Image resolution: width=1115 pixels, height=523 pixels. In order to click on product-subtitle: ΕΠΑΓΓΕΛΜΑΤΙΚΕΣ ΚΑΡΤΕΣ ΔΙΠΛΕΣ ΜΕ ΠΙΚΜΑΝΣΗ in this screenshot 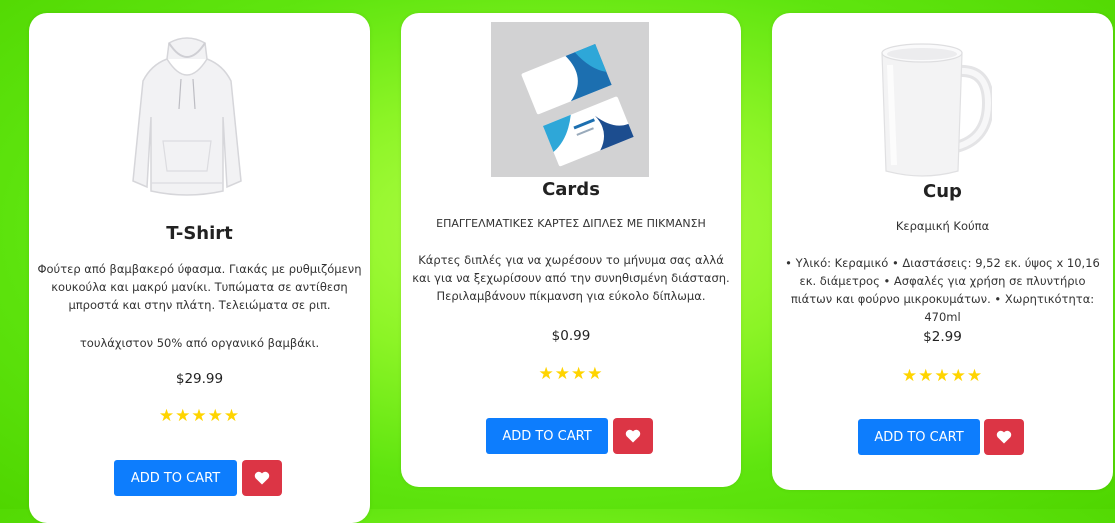, I will do `click(571, 223)`.